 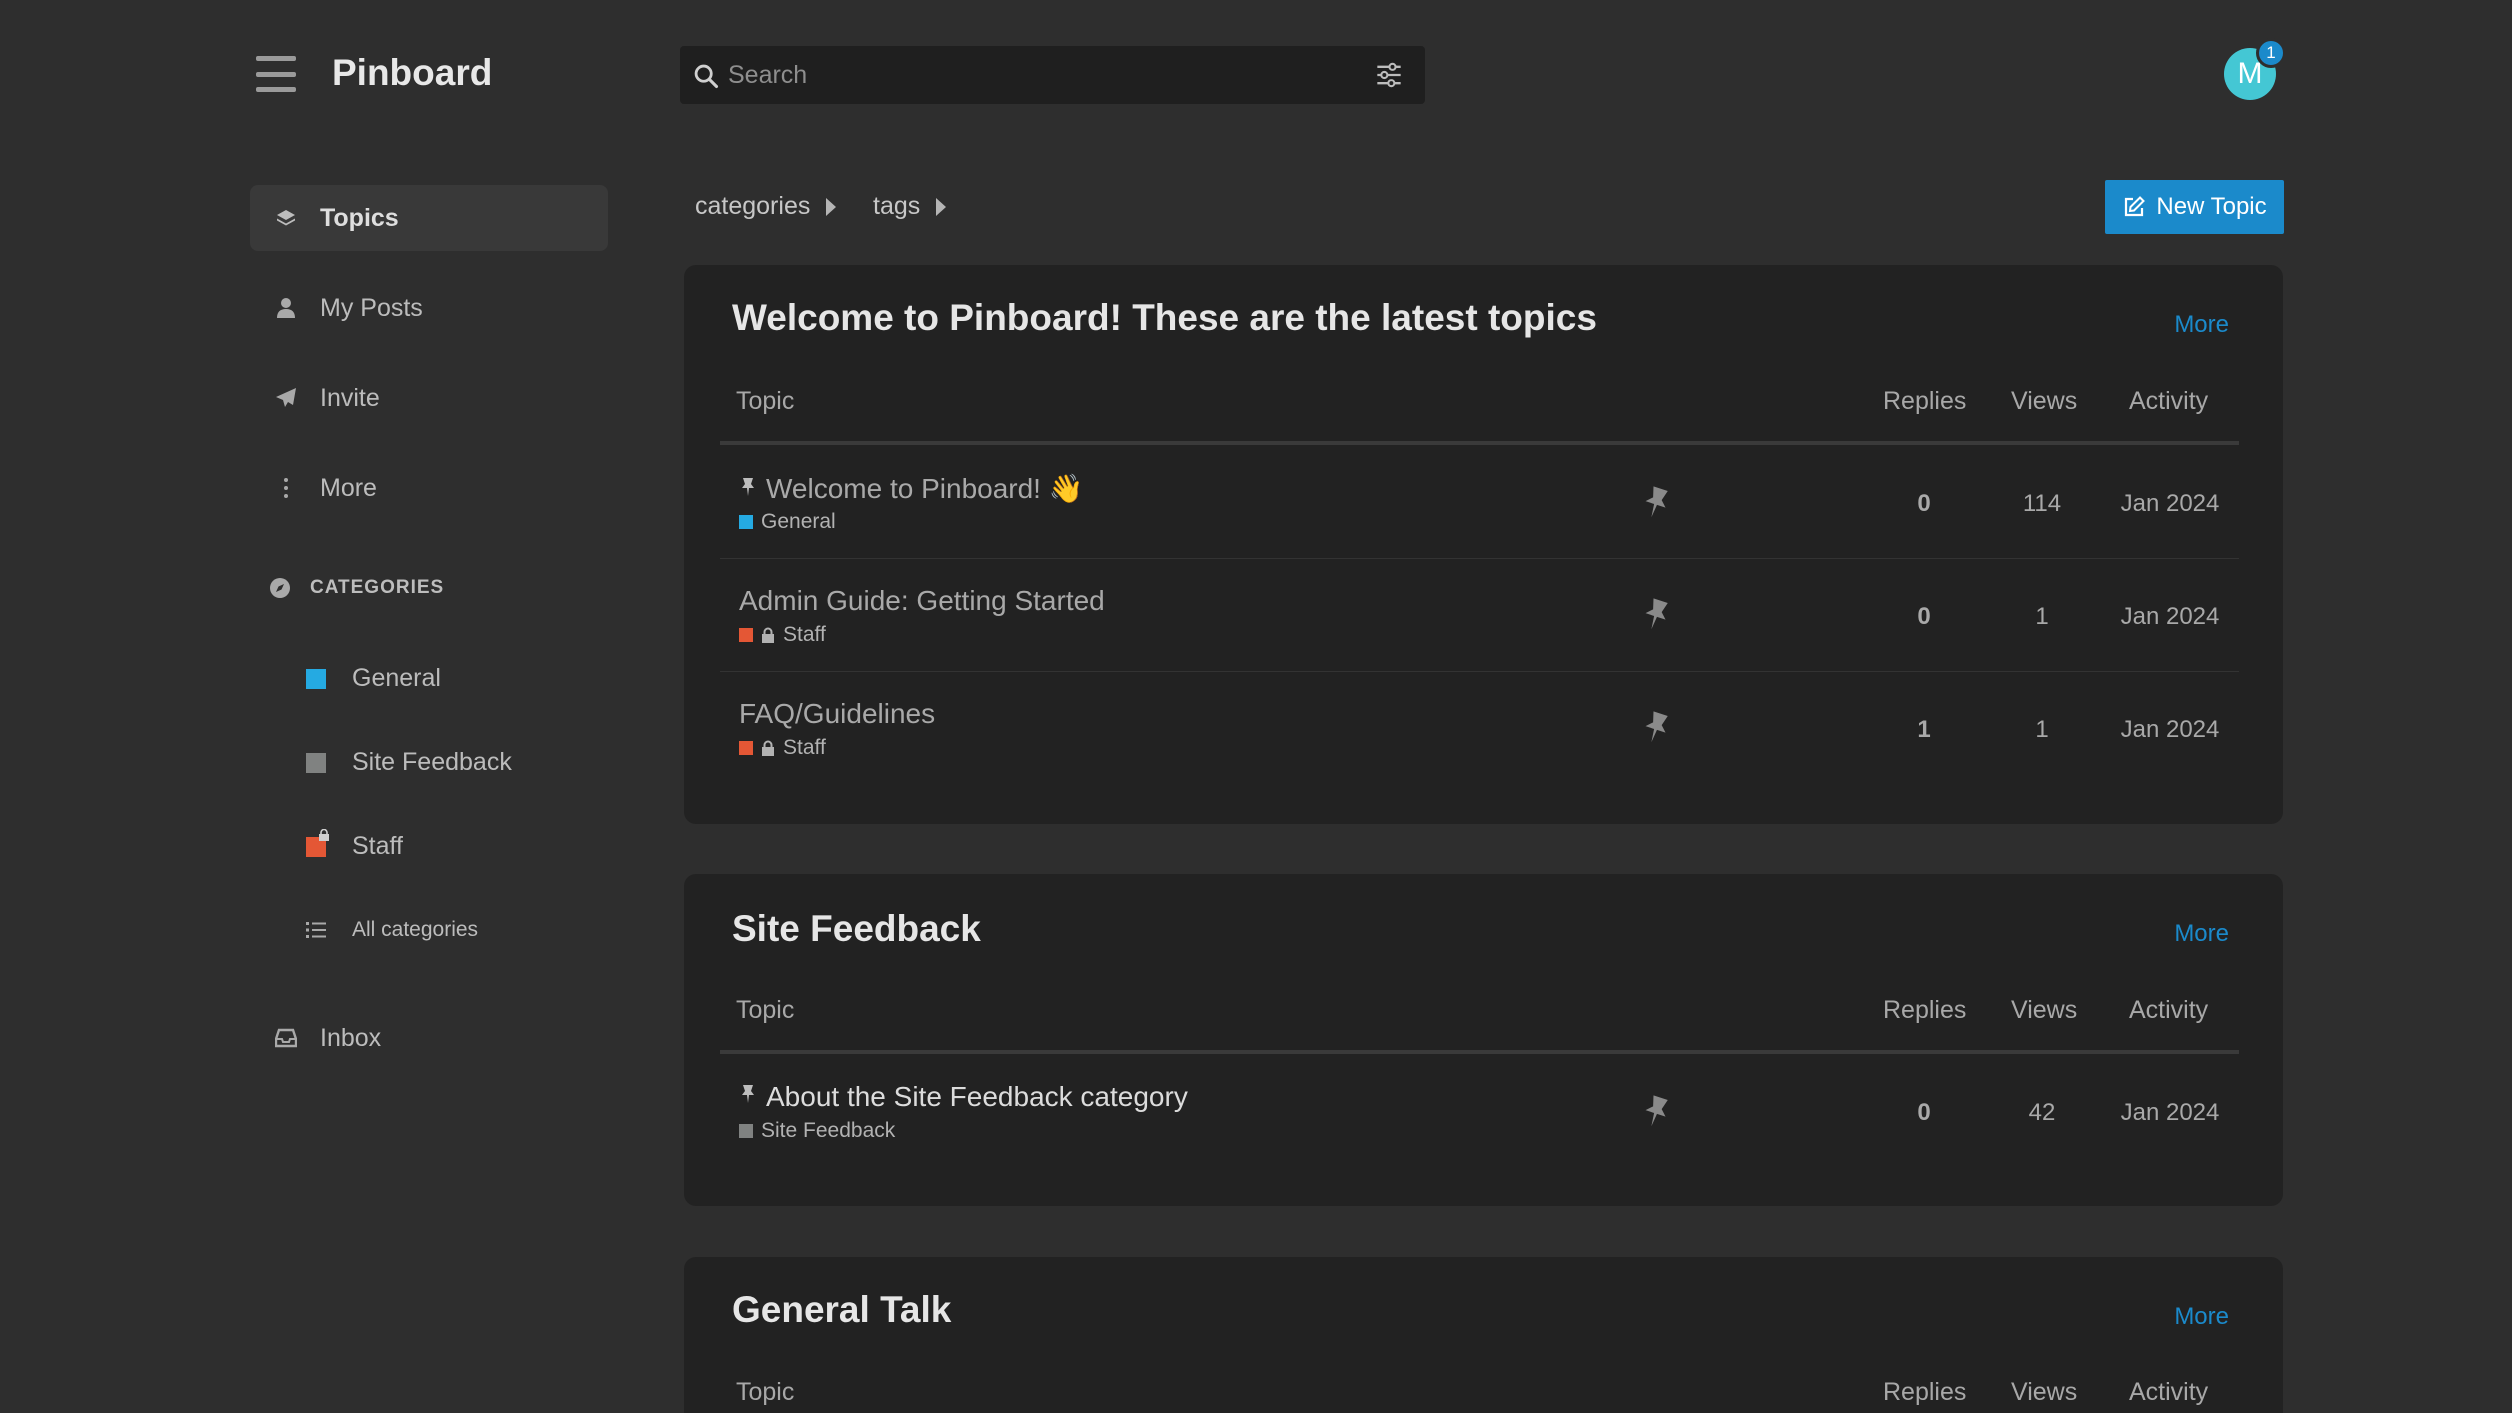 I want to click on user-icon, so click(x=286, y=308).